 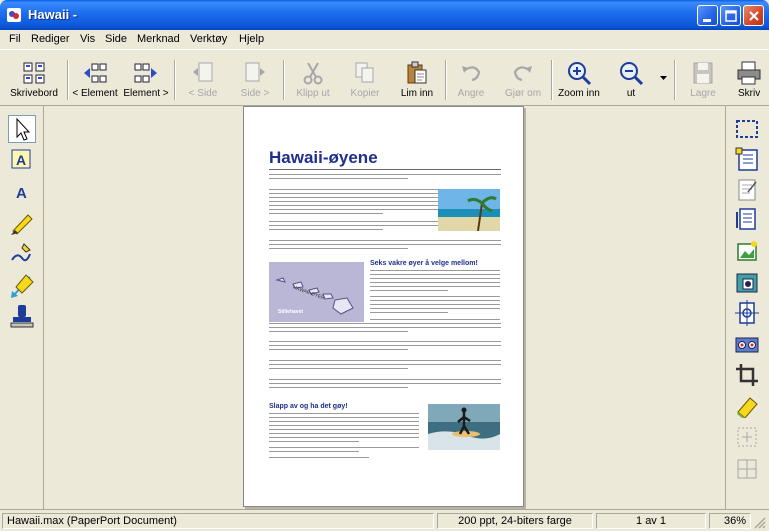 I want to click on print-button: Skriv, so click(x=752, y=79).